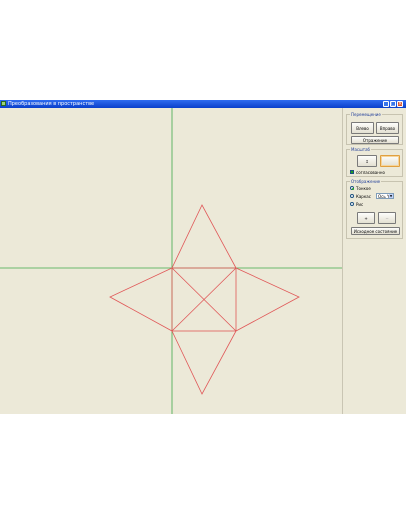  I want to click on reflect-button: Отражение, so click(375, 140).